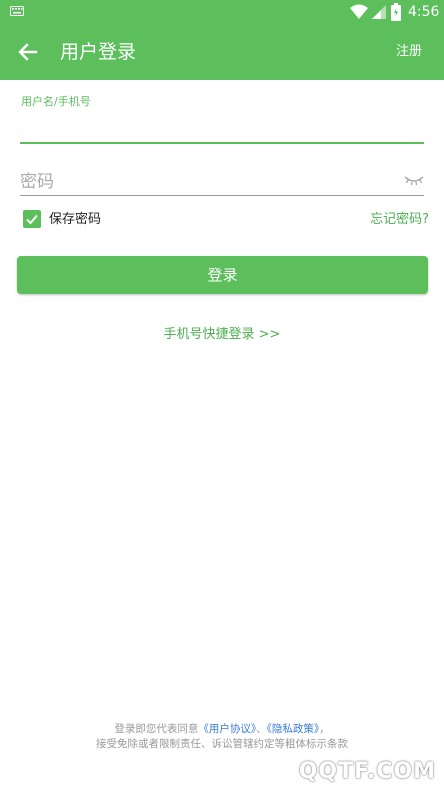 The width and height of the screenshot is (444, 789). What do you see at coordinates (222, 127) in the screenshot?
I see `username-input` at bounding box center [222, 127].